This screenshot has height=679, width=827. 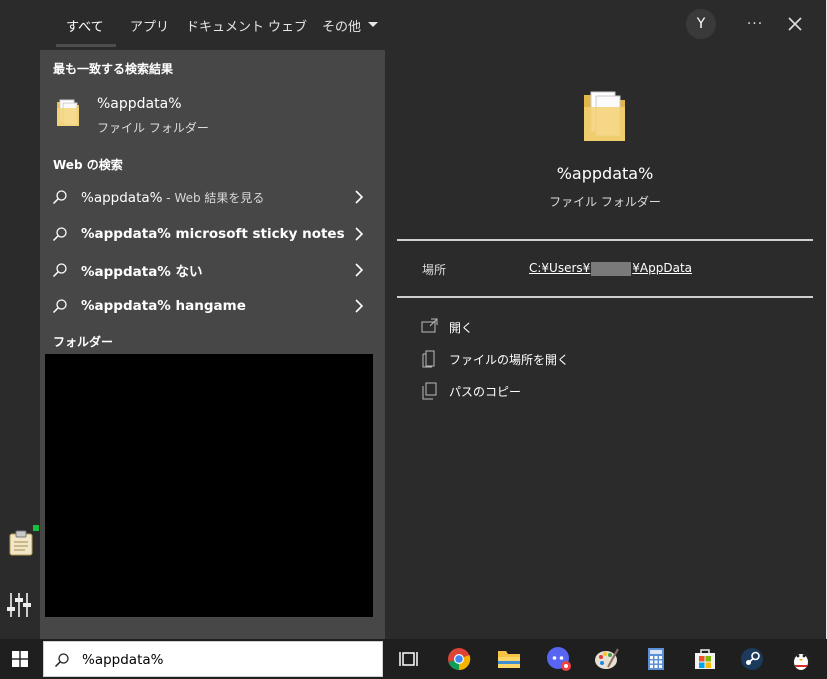 What do you see at coordinates (122, 197) in the screenshot?
I see `web-item-query: %appdata%` at bounding box center [122, 197].